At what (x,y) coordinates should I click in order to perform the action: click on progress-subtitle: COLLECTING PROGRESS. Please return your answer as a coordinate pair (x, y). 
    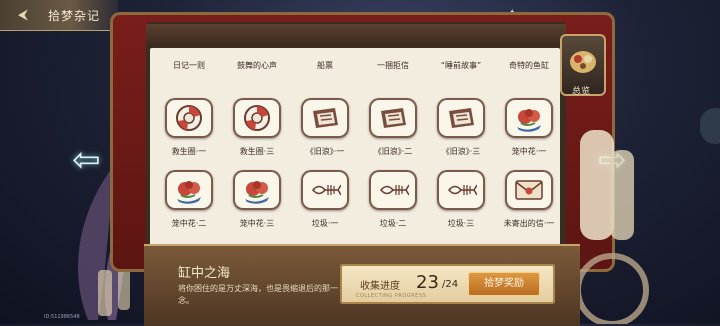
    Looking at the image, I should click on (391, 296).